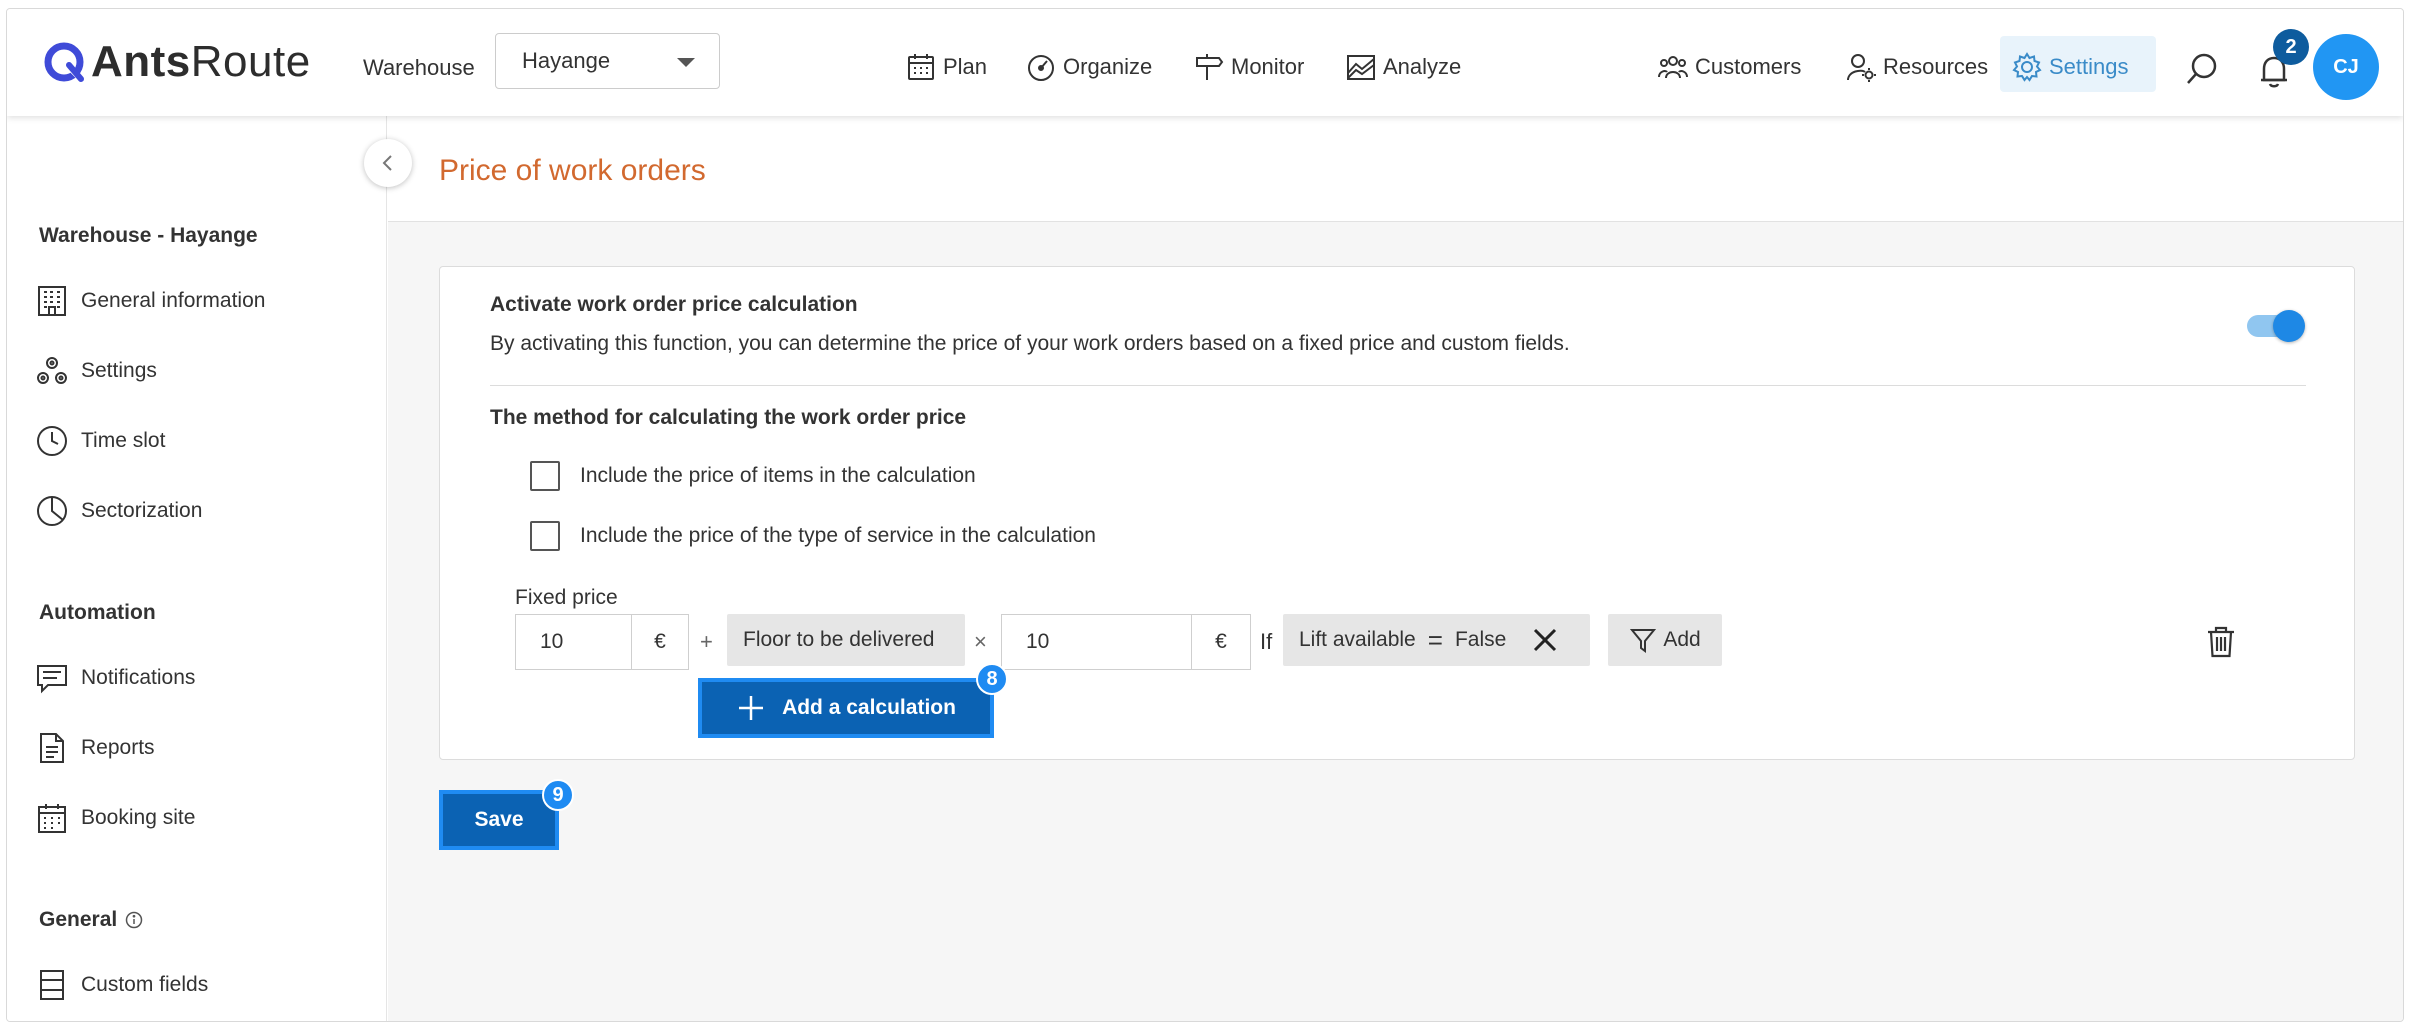 The image size is (2410, 1030). I want to click on sidebar-item-reports: Reports, so click(95, 748).